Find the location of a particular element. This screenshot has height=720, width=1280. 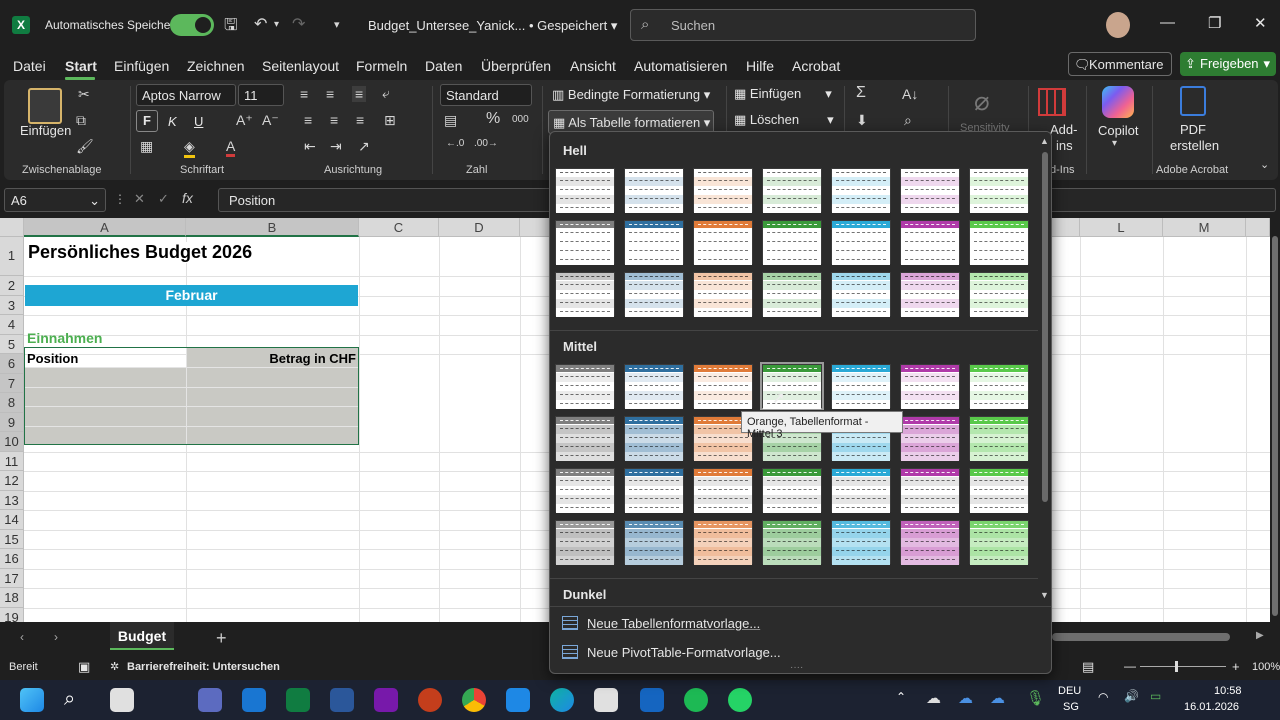

tab-draw: Zeichnen is located at coordinates (216, 66).